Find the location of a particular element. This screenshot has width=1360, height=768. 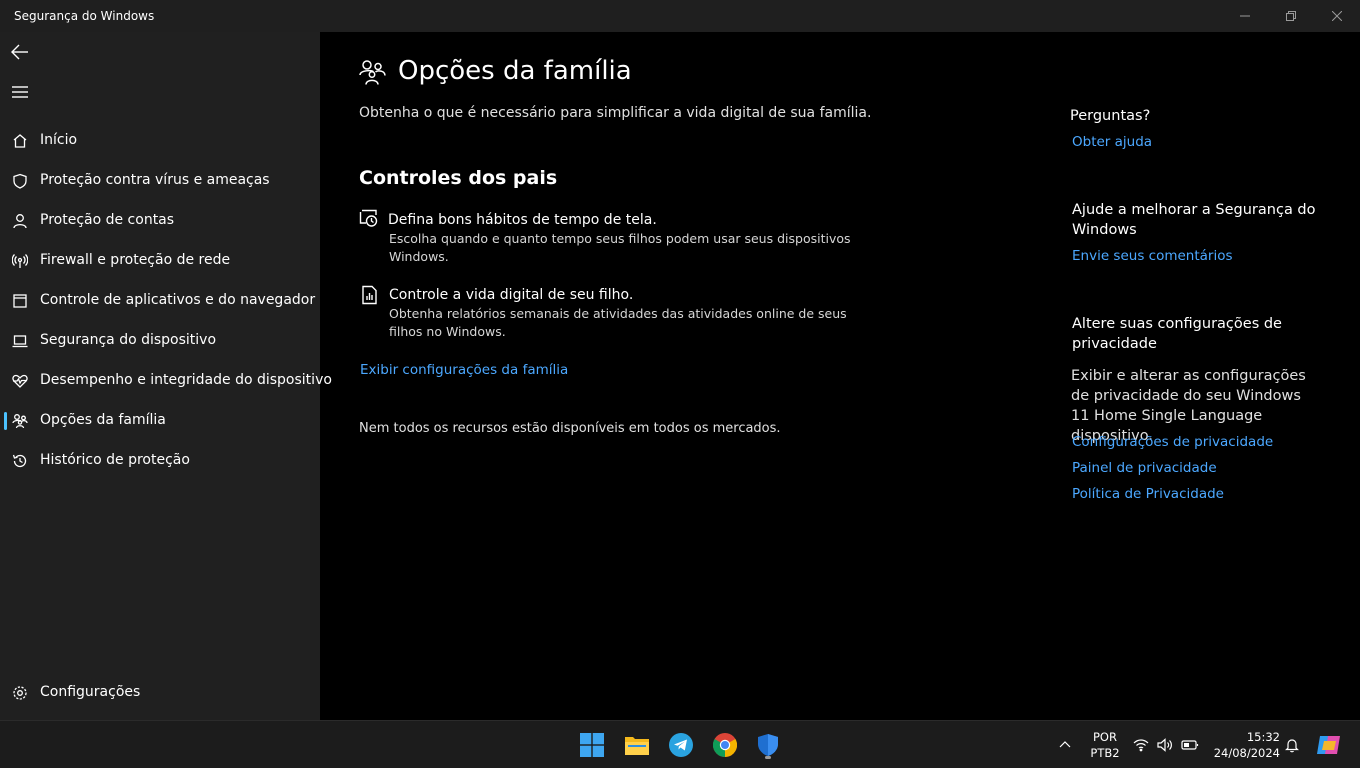

copilot-button is located at coordinates (1329, 745).